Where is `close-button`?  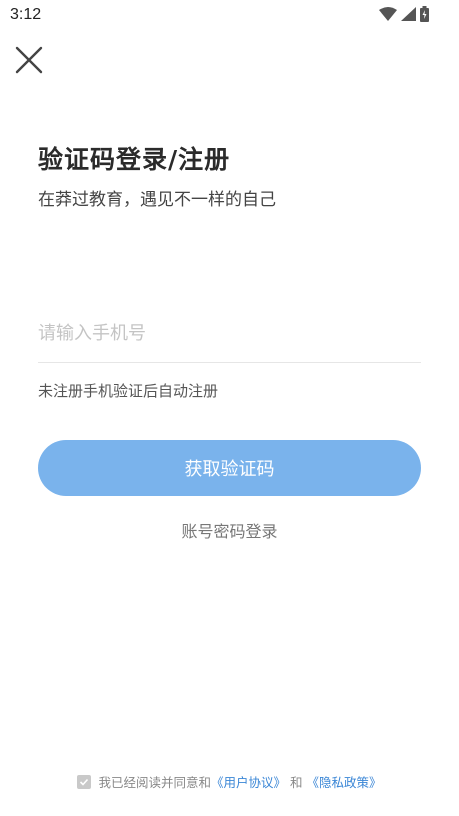
close-button is located at coordinates (29, 60).